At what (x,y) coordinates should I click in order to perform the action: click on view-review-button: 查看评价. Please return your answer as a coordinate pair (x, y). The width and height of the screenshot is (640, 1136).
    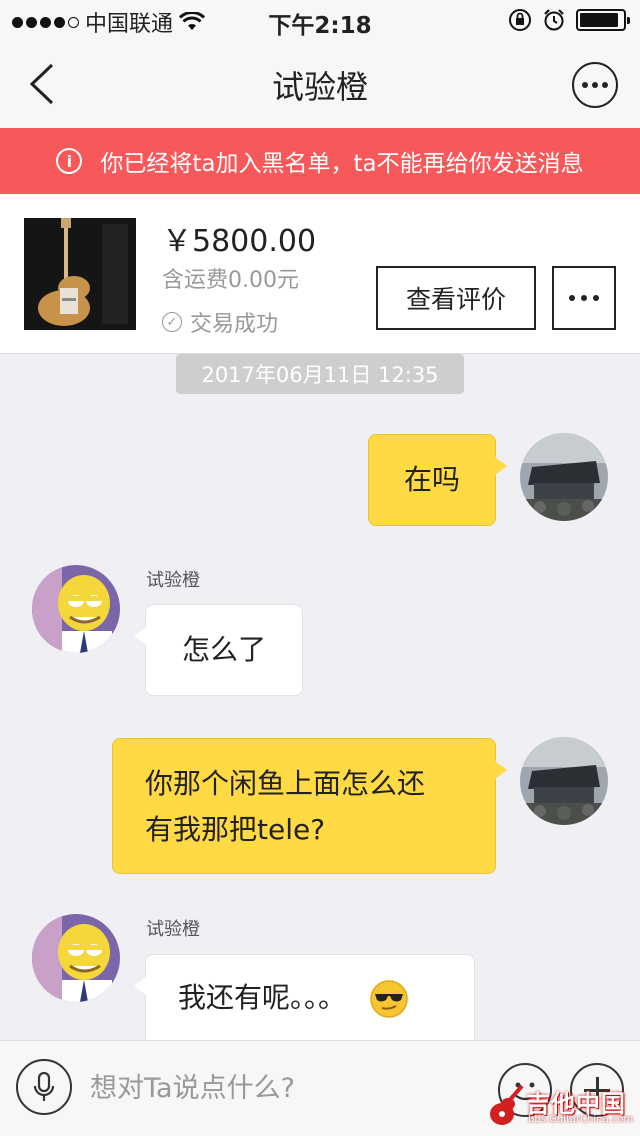
    Looking at the image, I should click on (456, 298).